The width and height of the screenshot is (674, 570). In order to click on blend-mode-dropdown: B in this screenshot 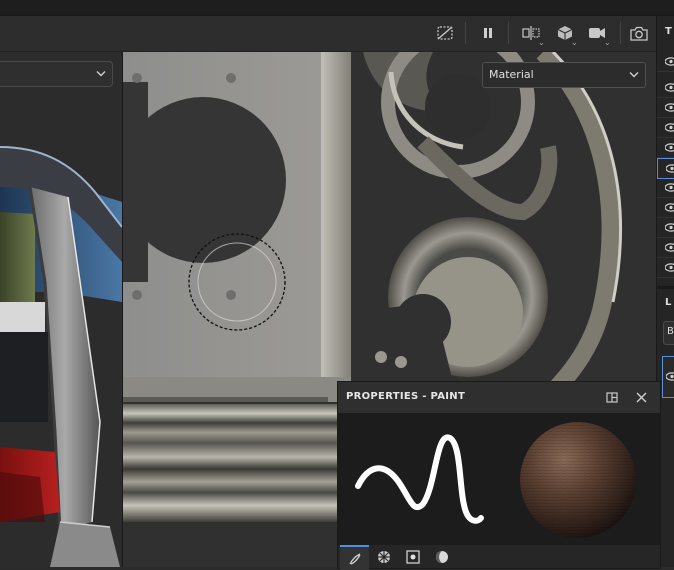, I will do `click(668, 333)`.